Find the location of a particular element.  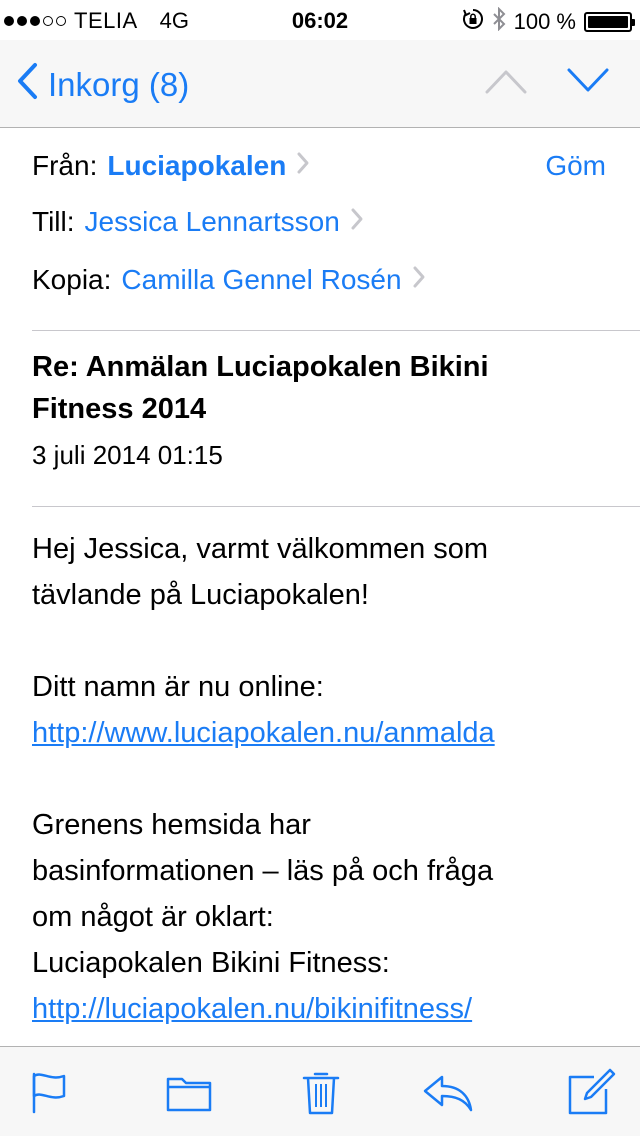

from-row: Från: Luciapokalen is located at coordinates (171, 166).